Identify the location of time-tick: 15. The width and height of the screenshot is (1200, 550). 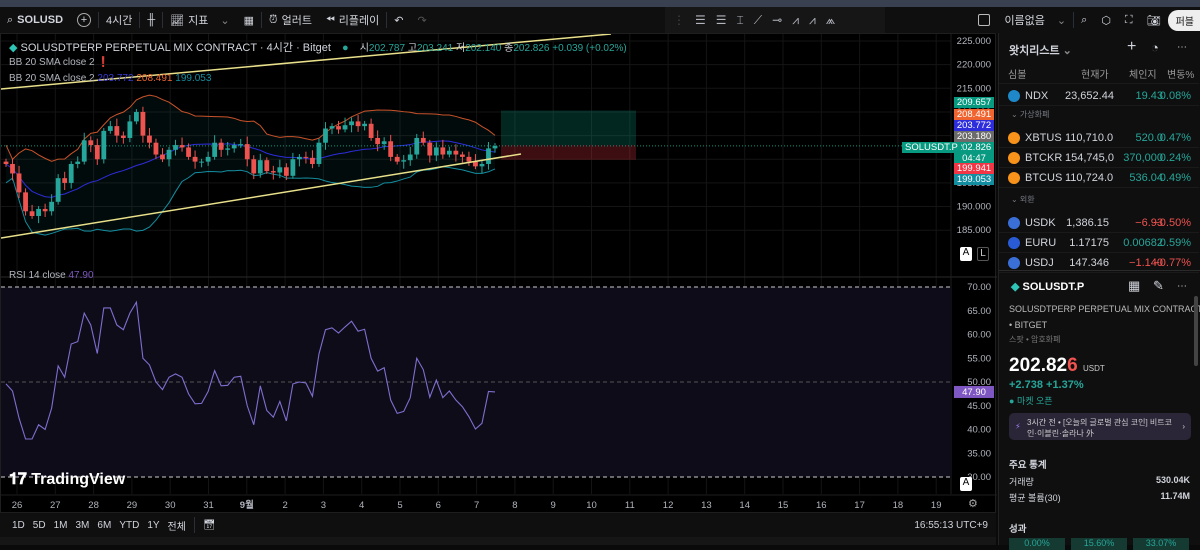
(783, 505).